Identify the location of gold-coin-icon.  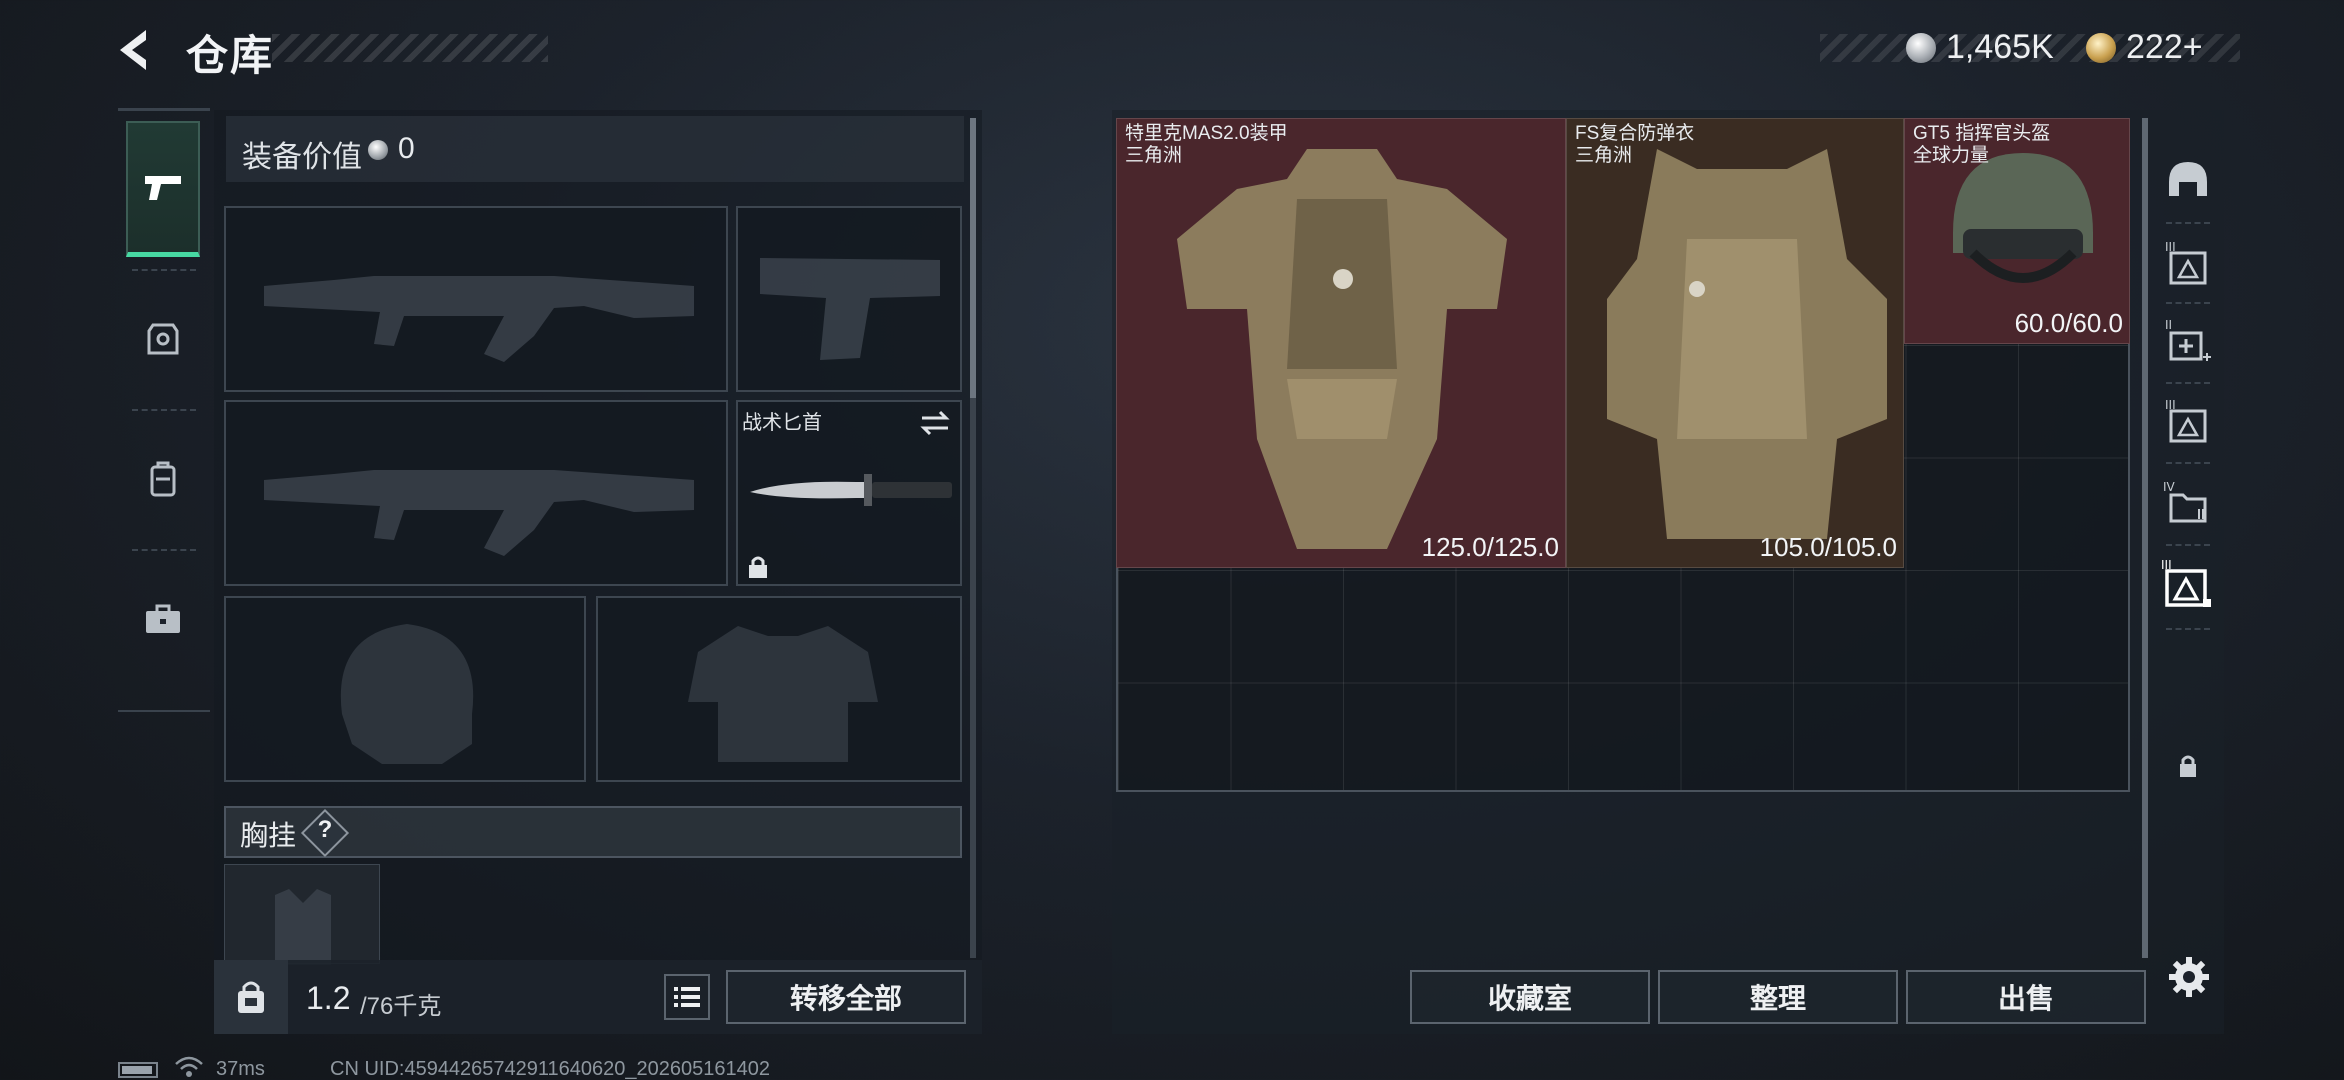
(2101, 48).